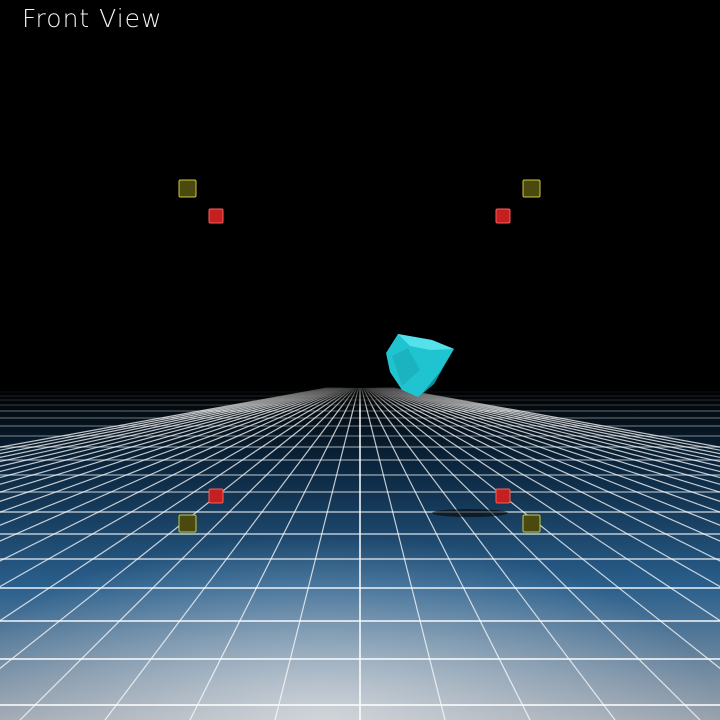 Image resolution: width=720 pixels, height=720 pixels. Describe the element at coordinates (531, 523) in the screenshot. I see `marker-near-bottom-right` at that location.